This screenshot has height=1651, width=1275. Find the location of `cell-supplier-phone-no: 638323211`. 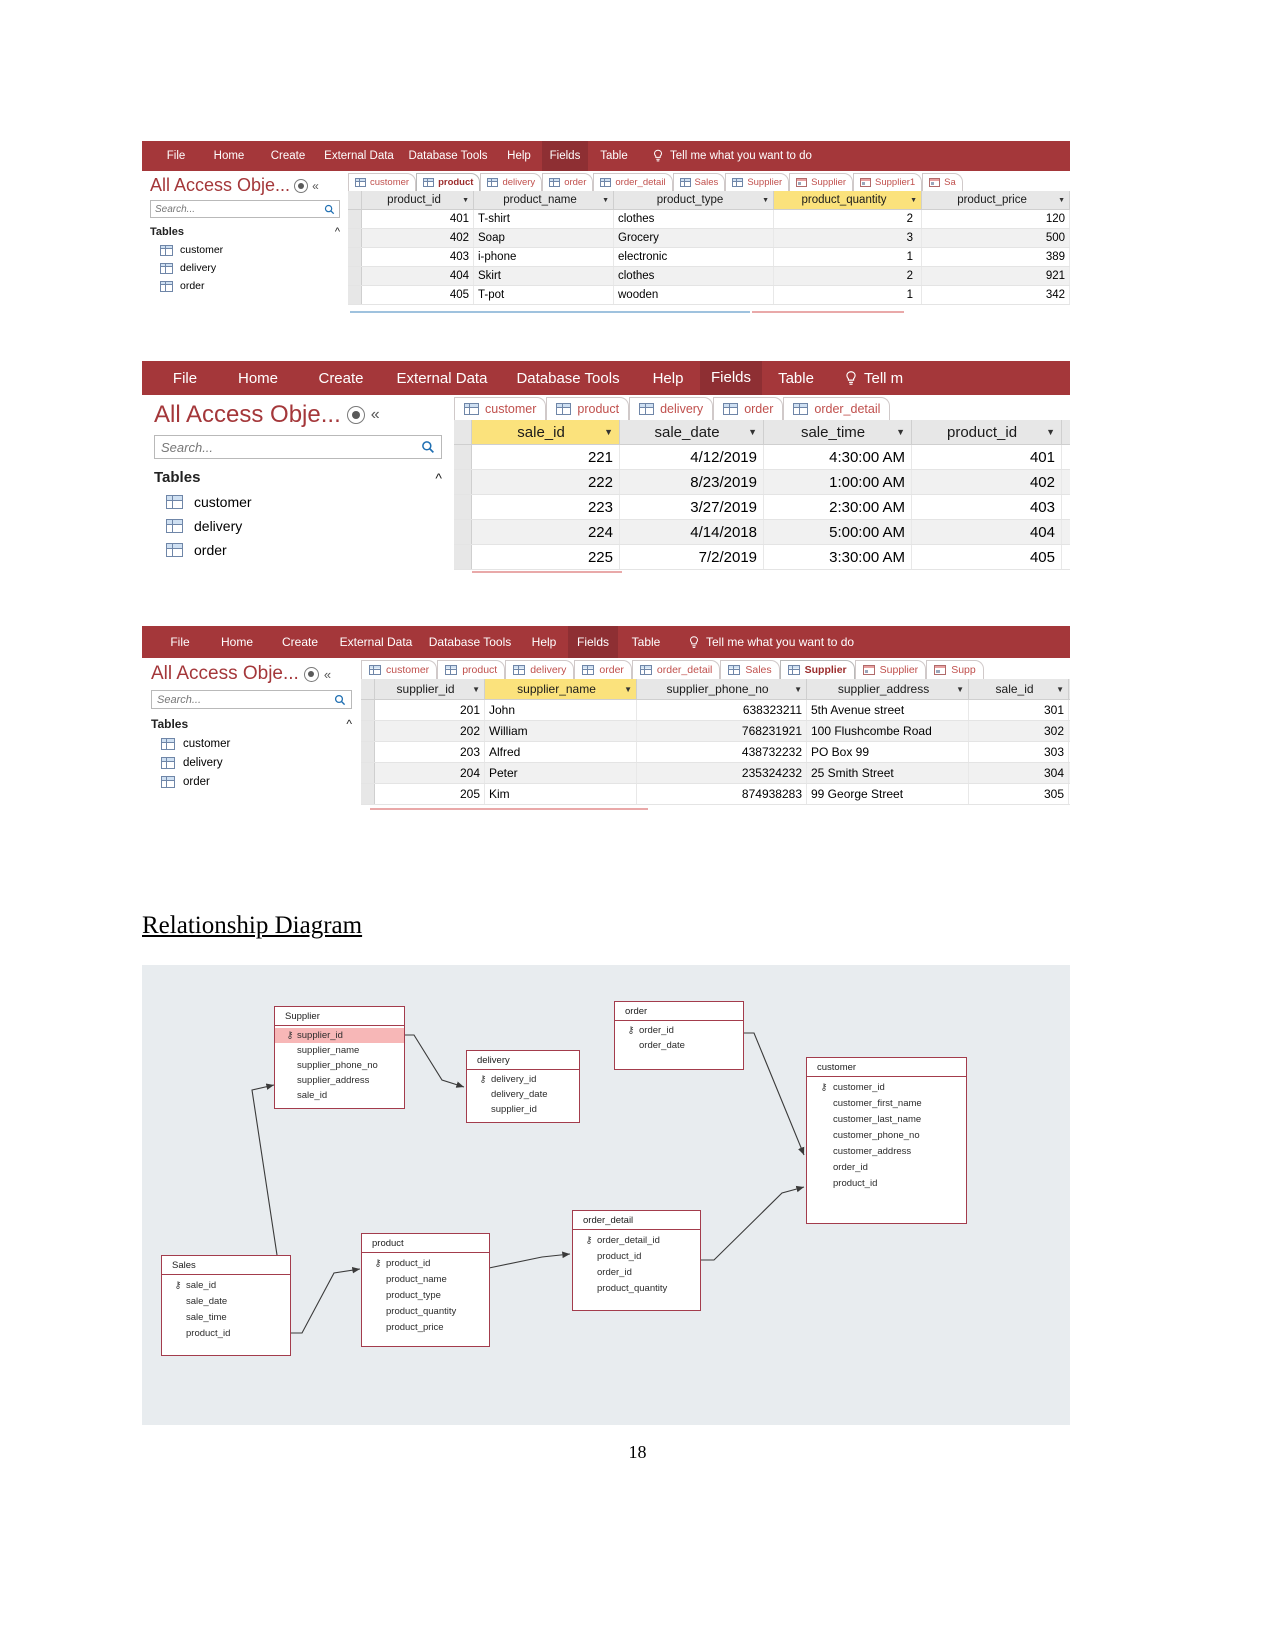

cell-supplier-phone-no: 638323211 is located at coordinates (722, 710).